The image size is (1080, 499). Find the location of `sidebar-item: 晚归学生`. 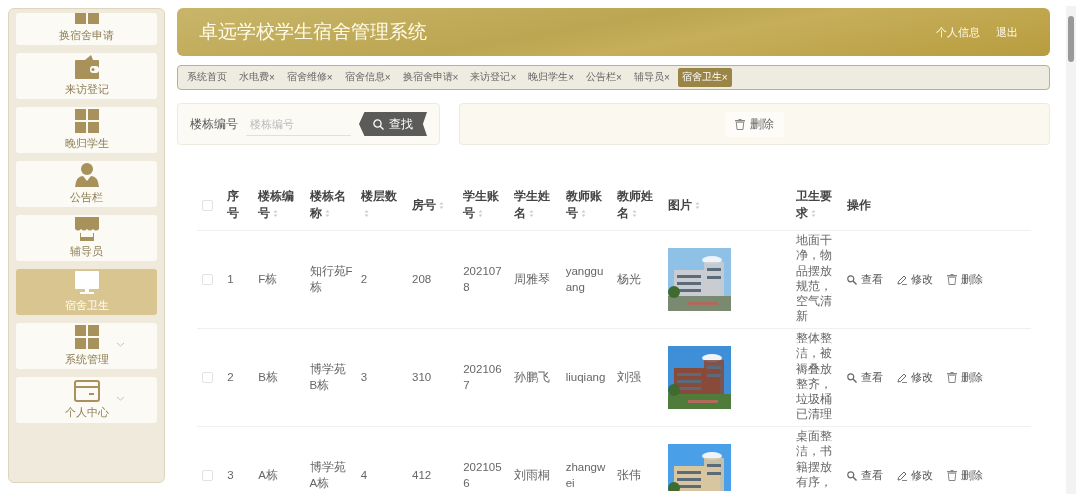

sidebar-item: 晚归学生 is located at coordinates (86, 130).